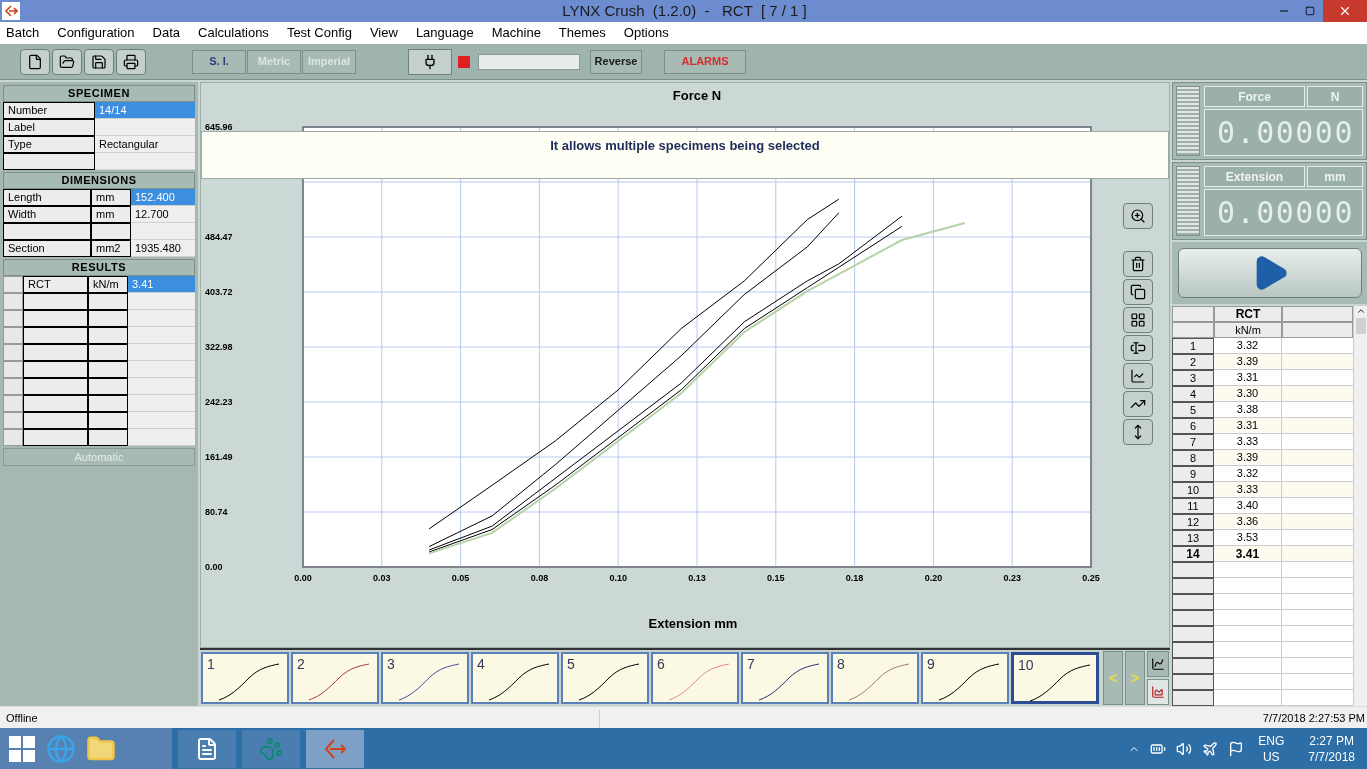  What do you see at coordinates (933, 578) in the screenshot?
I see `x-tick-label: 0.20` at bounding box center [933, 578].